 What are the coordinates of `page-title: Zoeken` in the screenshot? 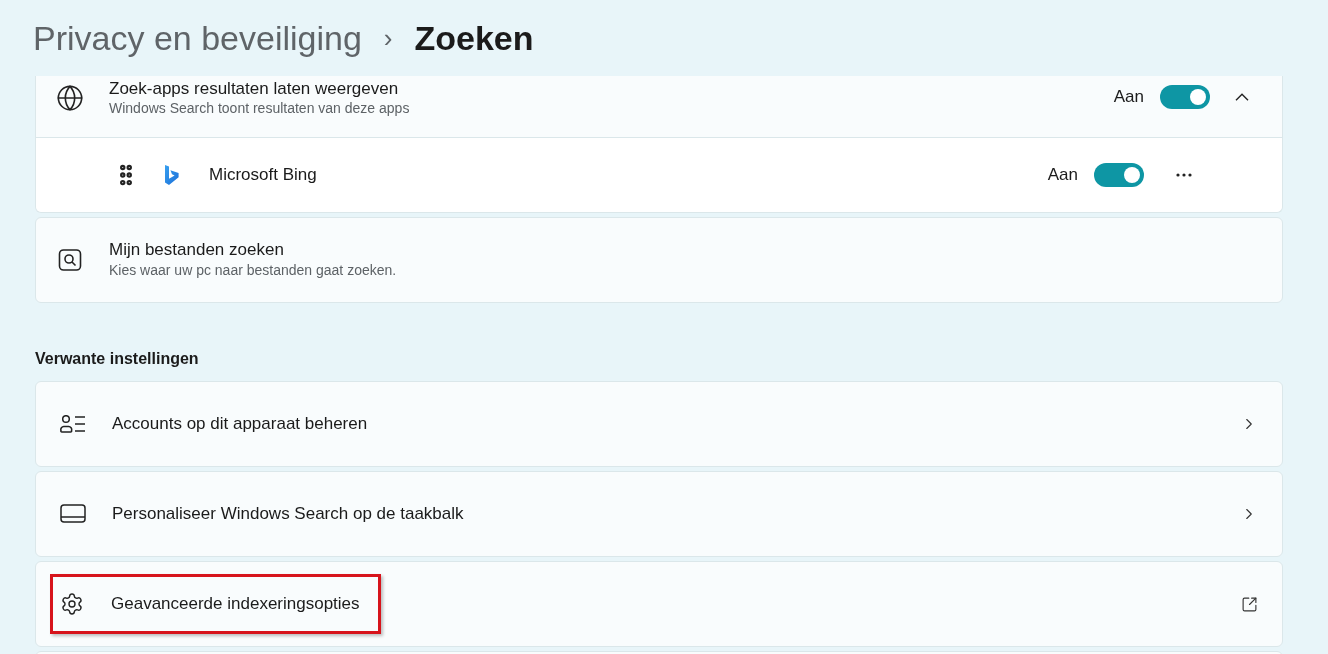 It's located at (474, 38).